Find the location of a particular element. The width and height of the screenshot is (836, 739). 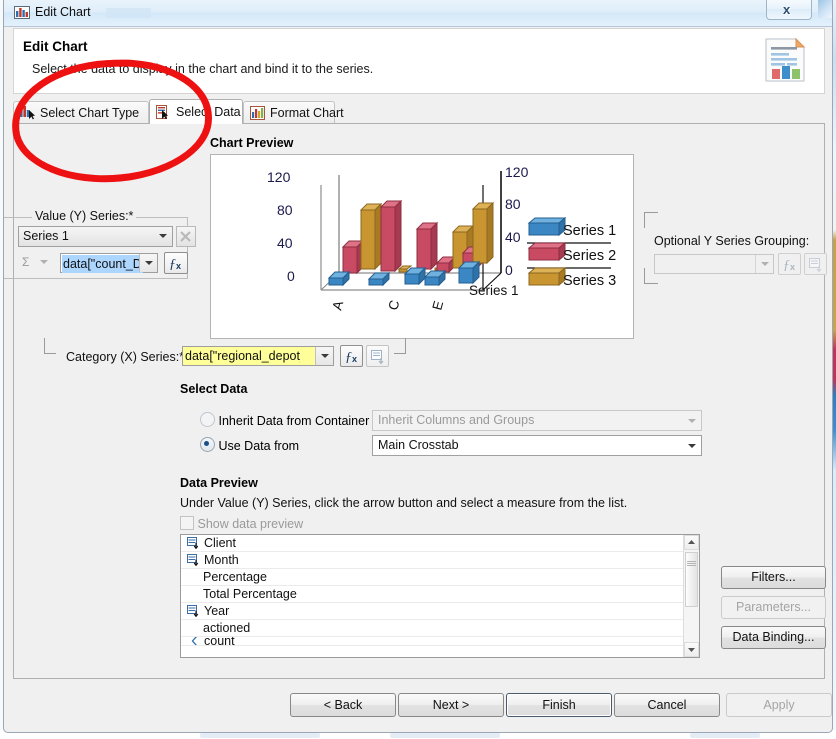

remove-series-button is located at coordinates (186, 236).